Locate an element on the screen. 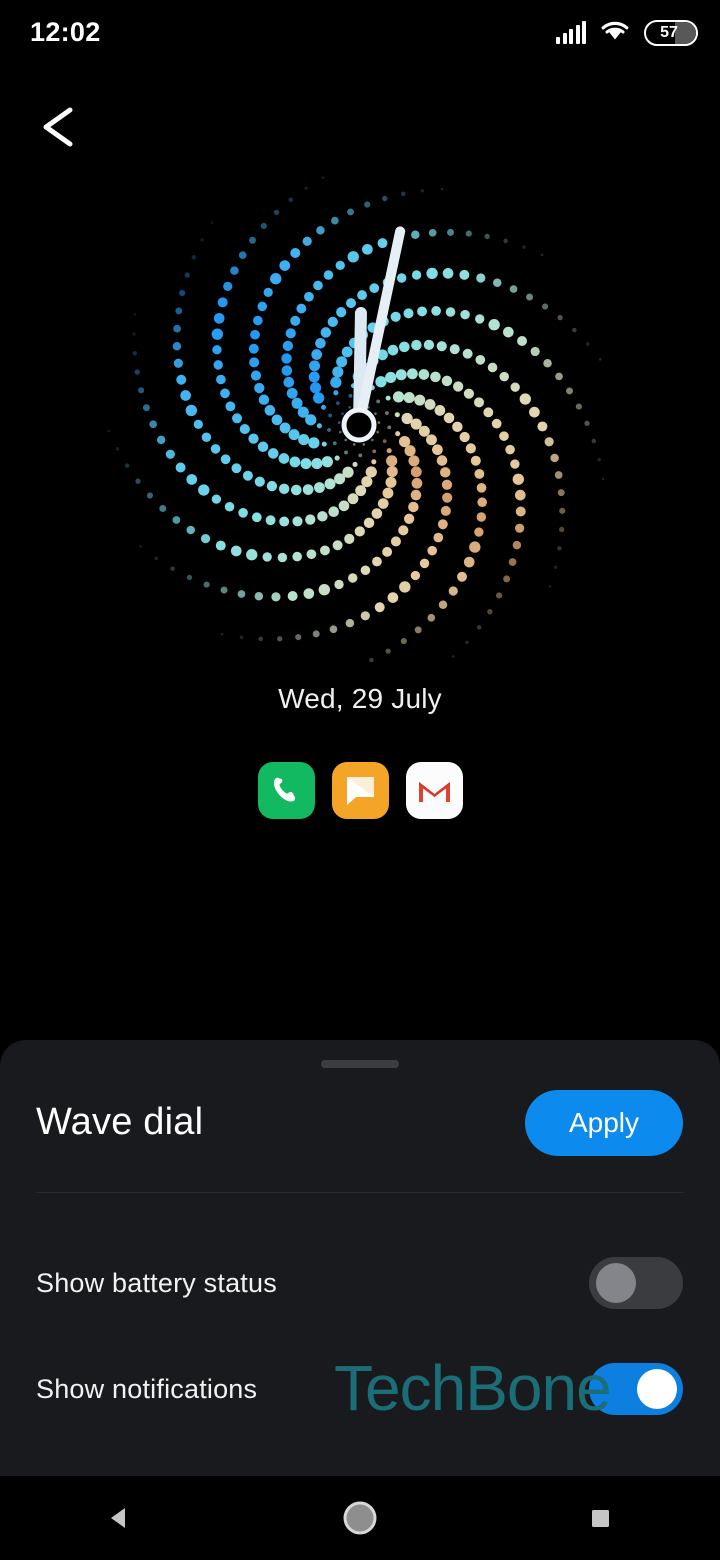 The width and height of the screenshot is (720, 1560). clock-date-label: Wed, 29 July is located at coordinates (360, 698).